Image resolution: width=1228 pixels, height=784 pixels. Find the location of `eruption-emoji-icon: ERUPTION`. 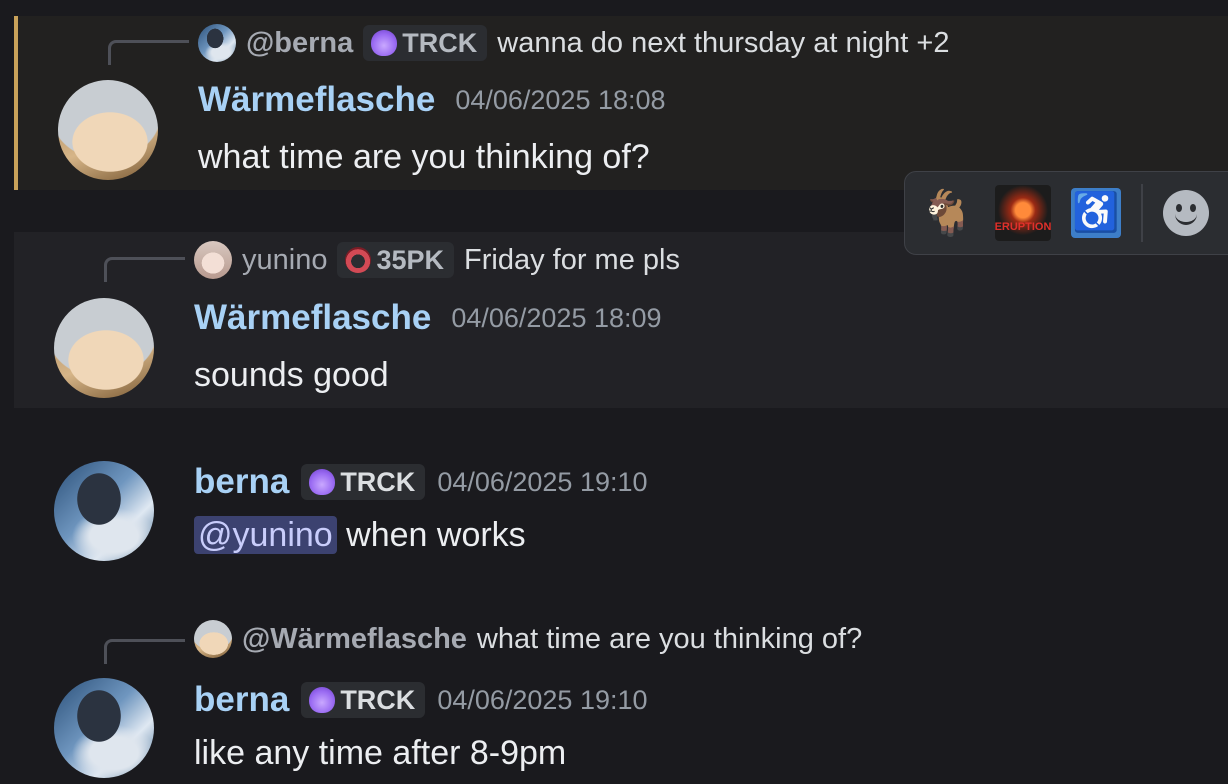

eruption-emoji-icon: ERUPTION is located at coordinates (1023, 213).